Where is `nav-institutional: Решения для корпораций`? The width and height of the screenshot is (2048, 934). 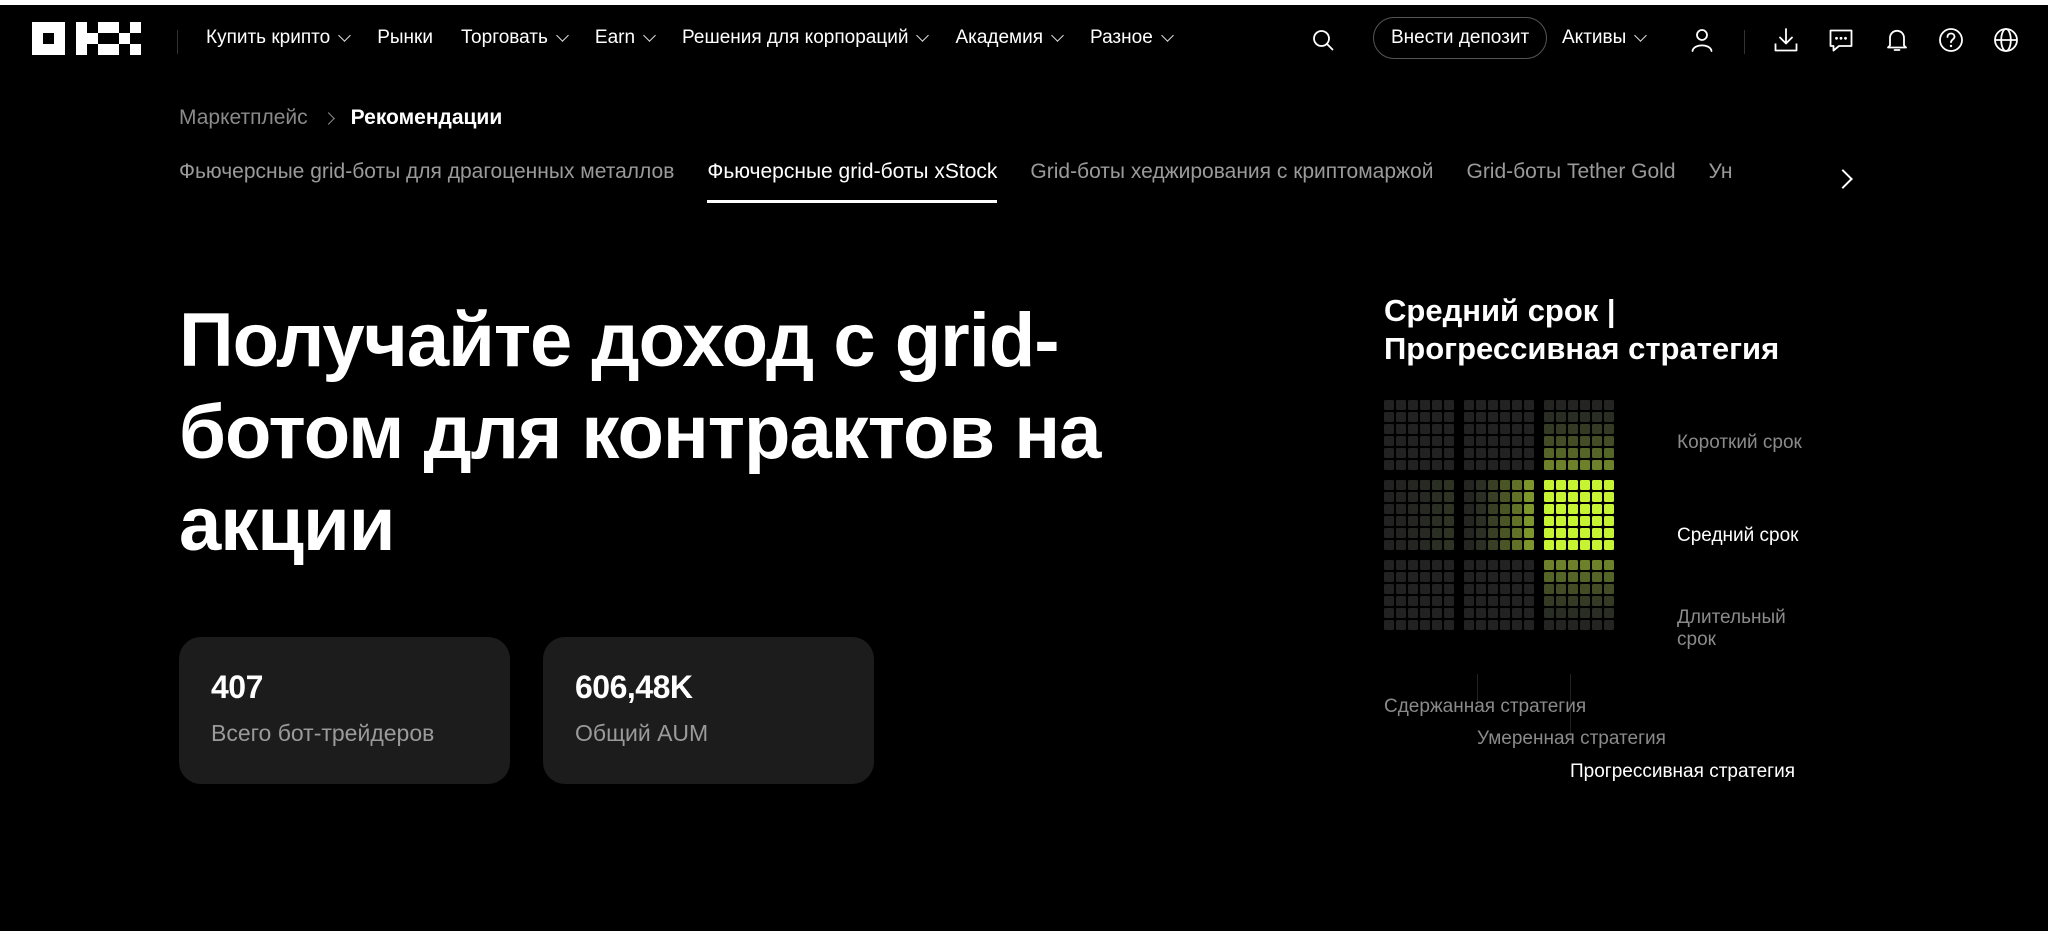
nav-institutional: Решения для корпораций is located at coordinates (806, 38).